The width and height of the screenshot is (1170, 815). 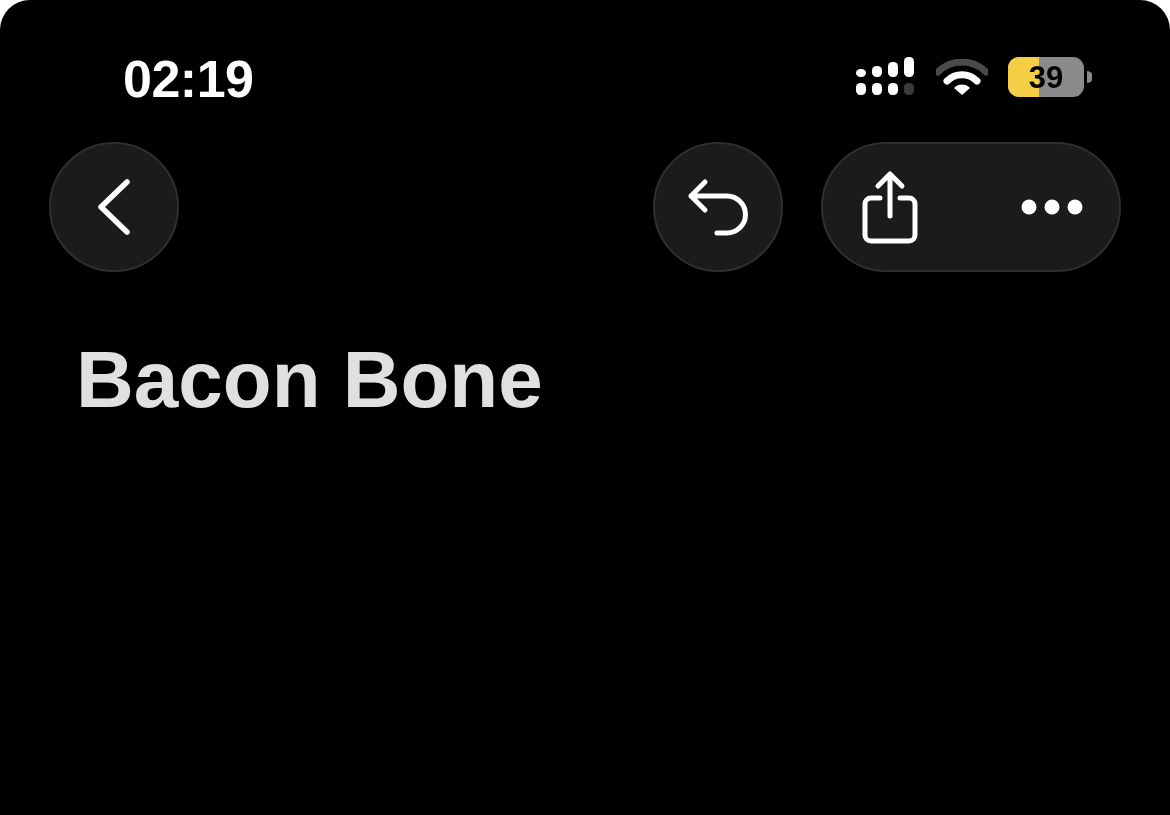 I want to click on curved-arrow-icon, so click(x=718, y=207).